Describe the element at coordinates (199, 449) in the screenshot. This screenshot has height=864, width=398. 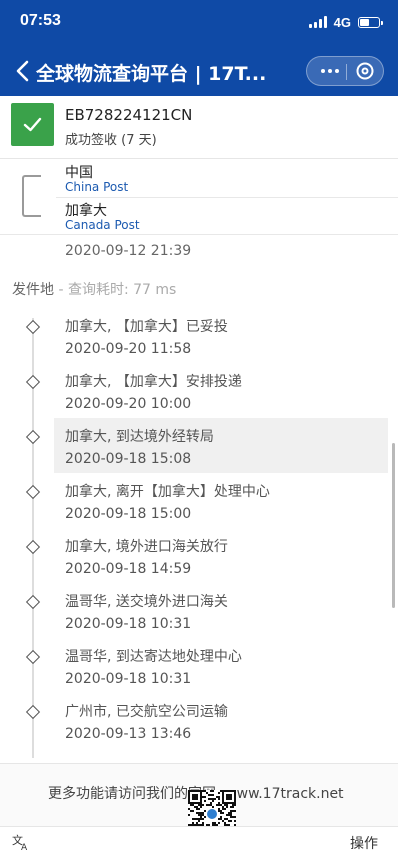
I see `timeline-event: 加拿大, 到达境外经转局 2020-09-18 15:08` at that location.